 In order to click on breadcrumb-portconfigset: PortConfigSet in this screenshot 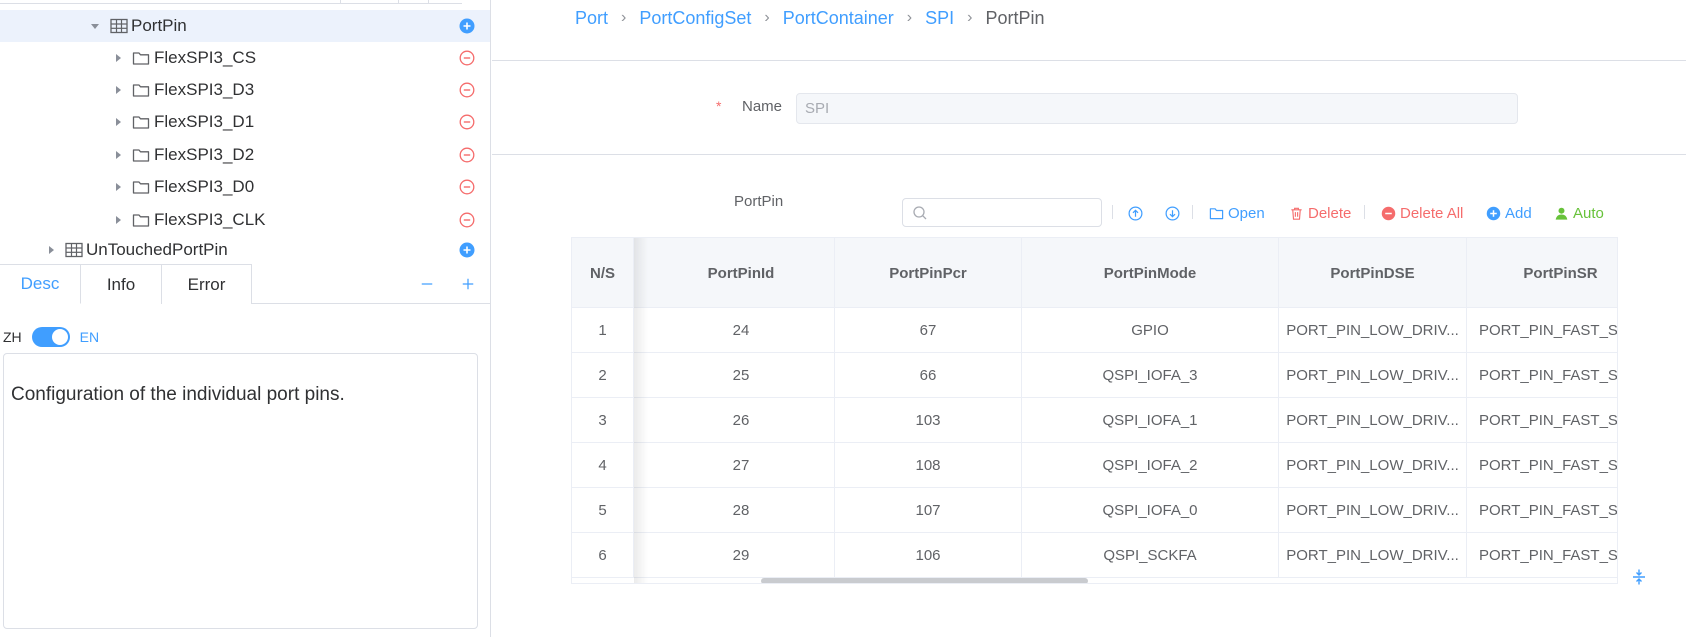, I will do `click(695, 18)`.